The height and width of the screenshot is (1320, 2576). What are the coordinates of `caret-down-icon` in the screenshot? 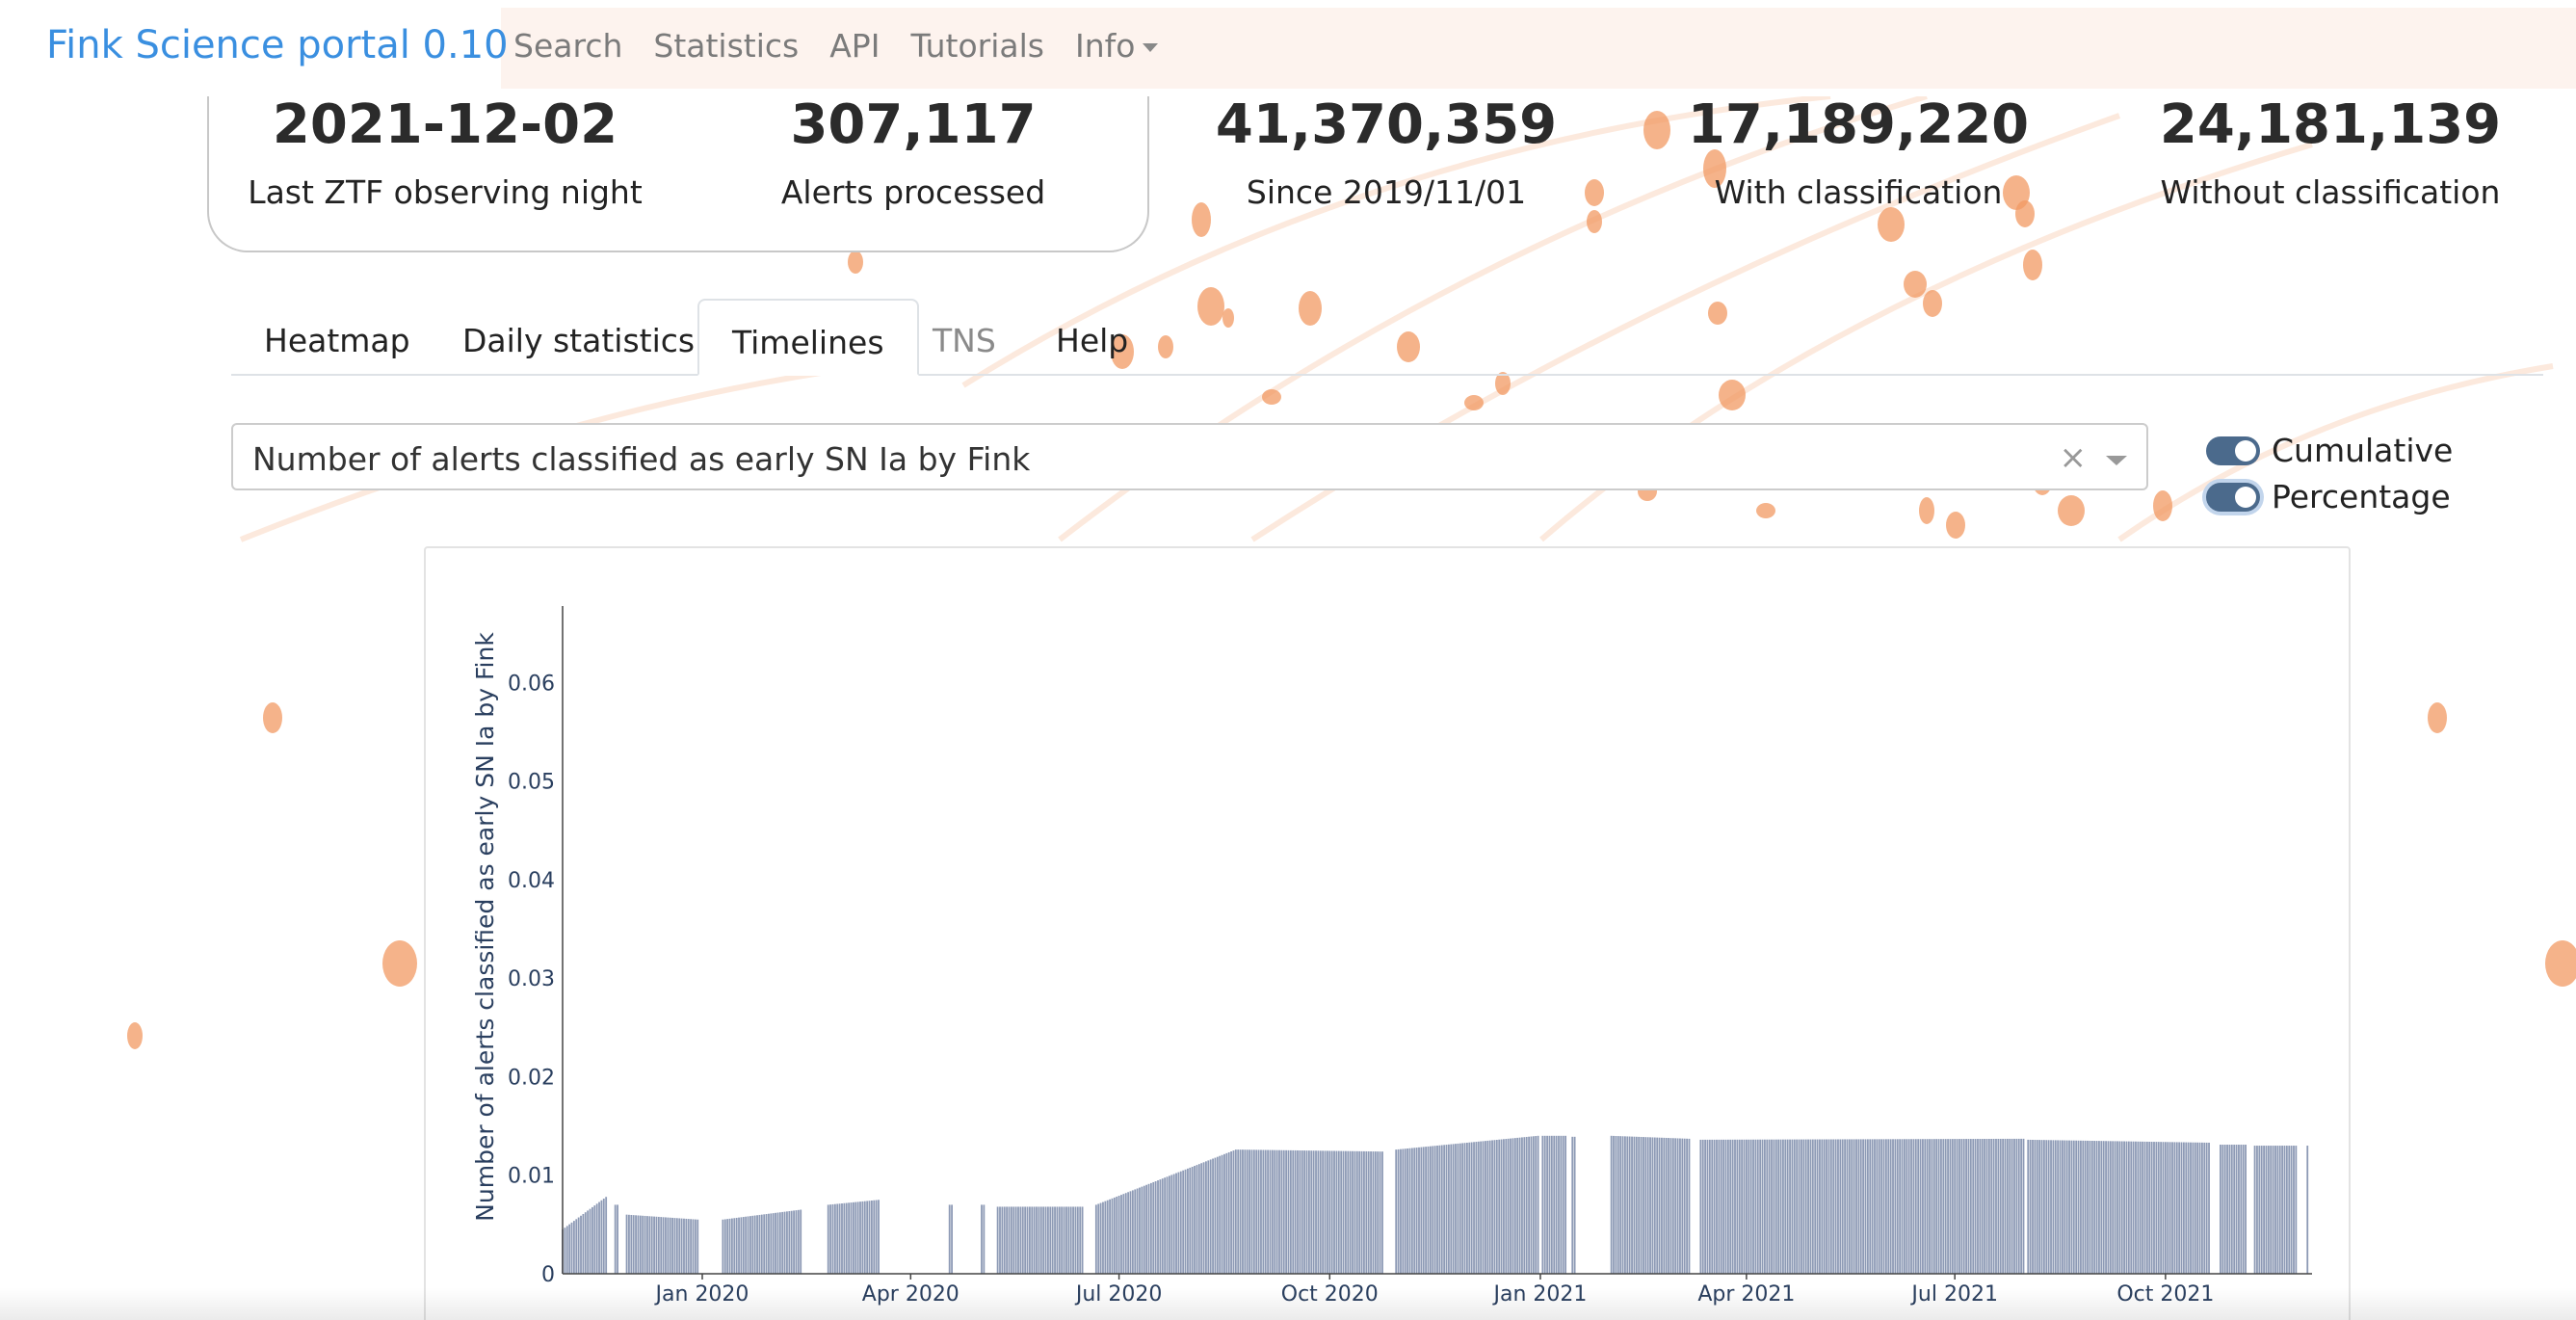 It's located at (1151, 47).